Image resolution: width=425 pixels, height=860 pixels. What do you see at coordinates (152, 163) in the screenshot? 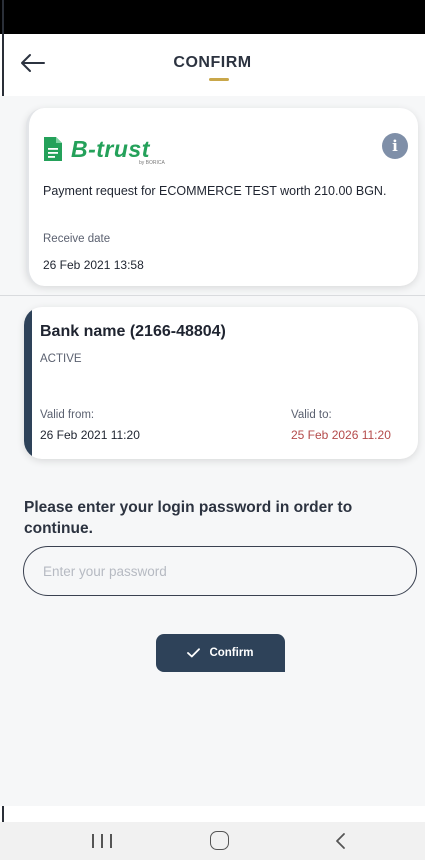
I see `brand-subtitle: by BORICA` at bounding box center [152, 163].